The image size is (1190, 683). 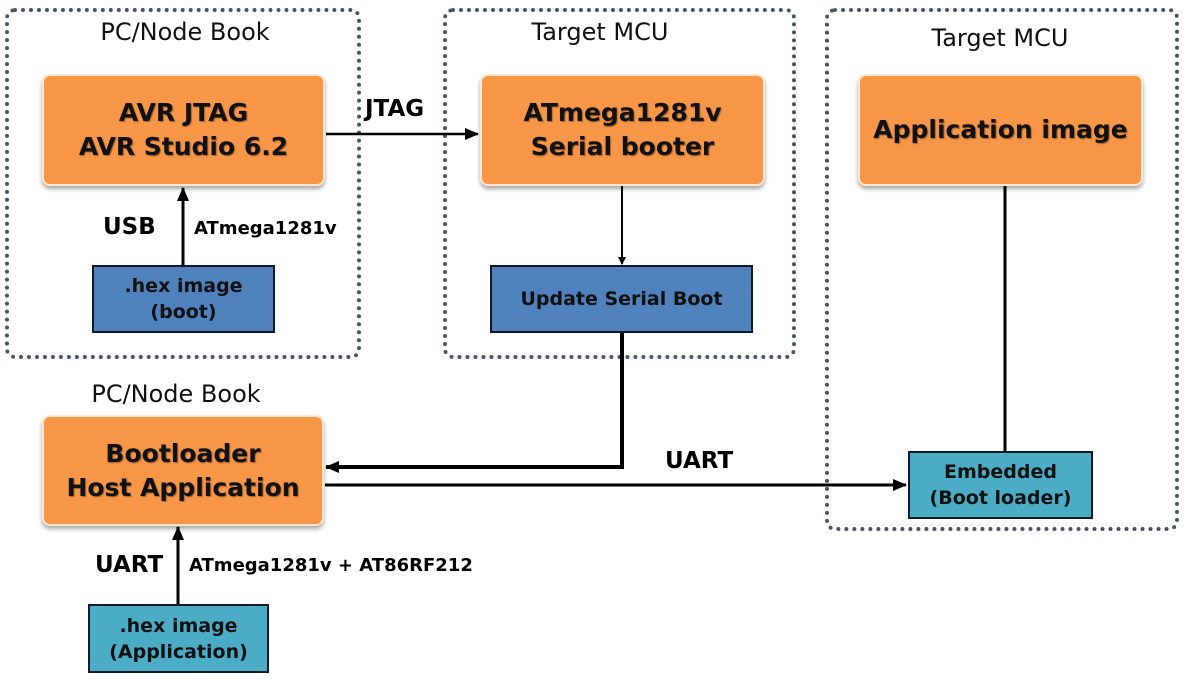 What do you see at coordinates (265, 228) in the screenshot?
I see `edge-label-usb-device: ATmega1281v` at bounding box center [265, 228].